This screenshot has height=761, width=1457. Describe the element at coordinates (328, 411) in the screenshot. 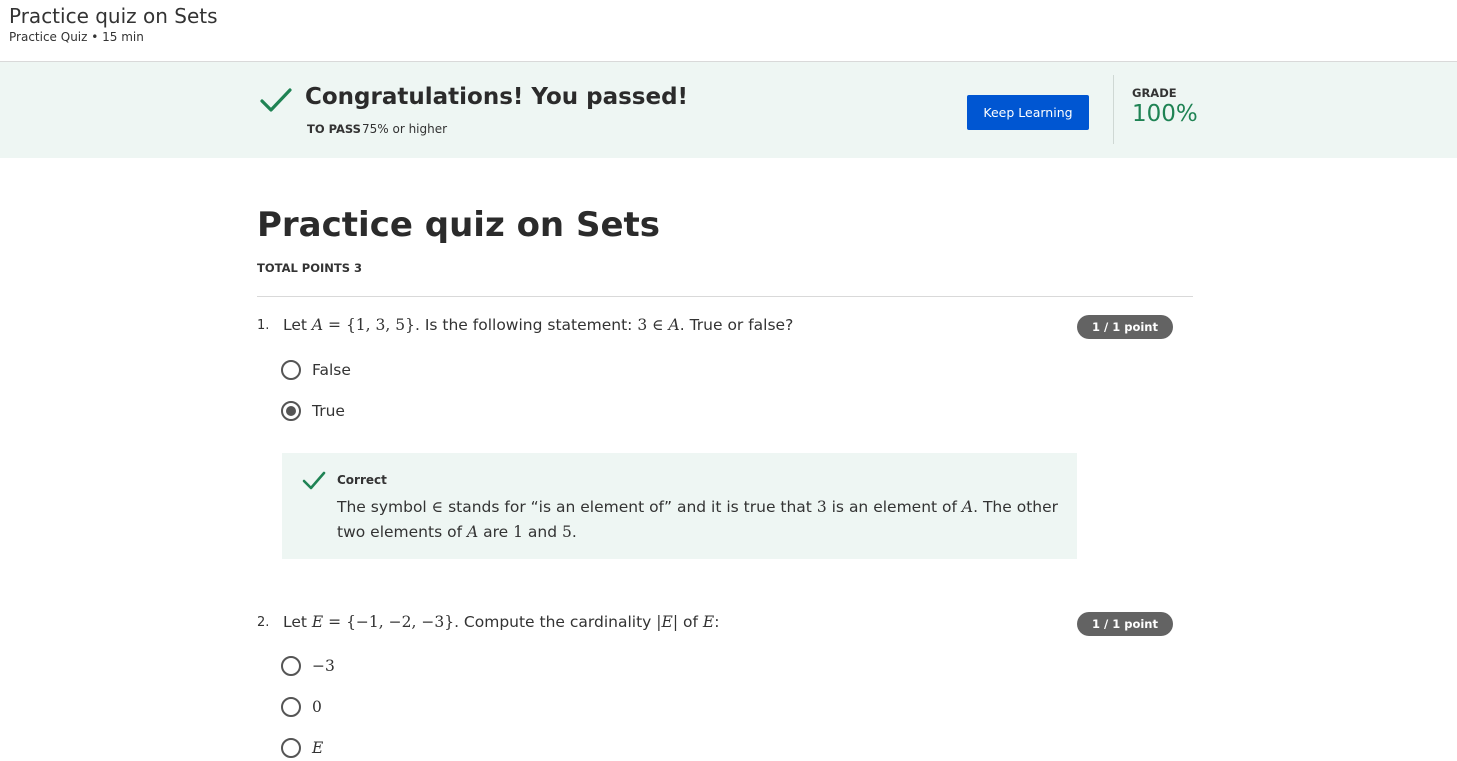

I see `option-label: True` at that location.